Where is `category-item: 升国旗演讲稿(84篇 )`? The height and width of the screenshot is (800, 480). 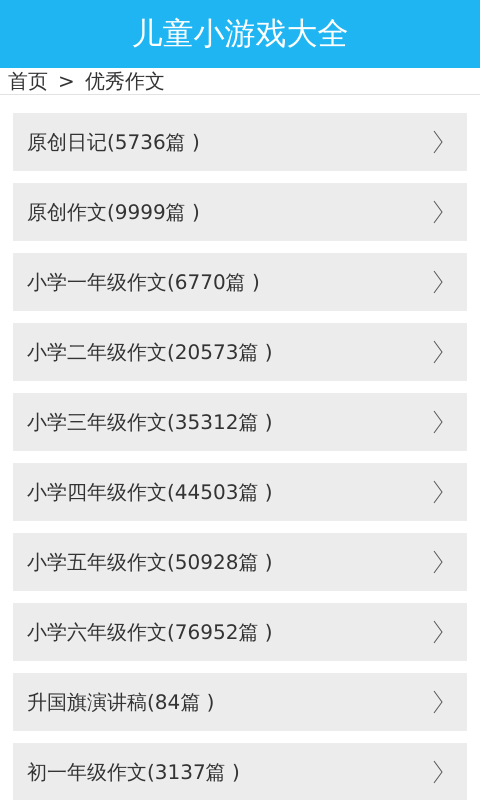
category-item: 升国旗演讲稿(84篇 ) is located at coordinates (240, 702).